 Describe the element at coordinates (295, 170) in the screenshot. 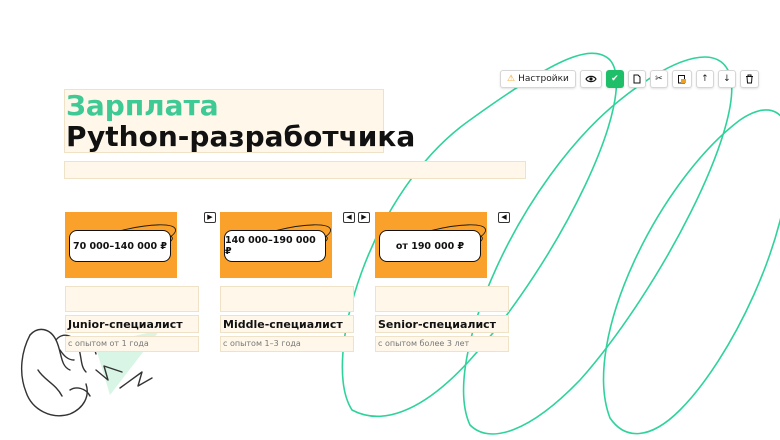

I see `subtitle-field` at that location.